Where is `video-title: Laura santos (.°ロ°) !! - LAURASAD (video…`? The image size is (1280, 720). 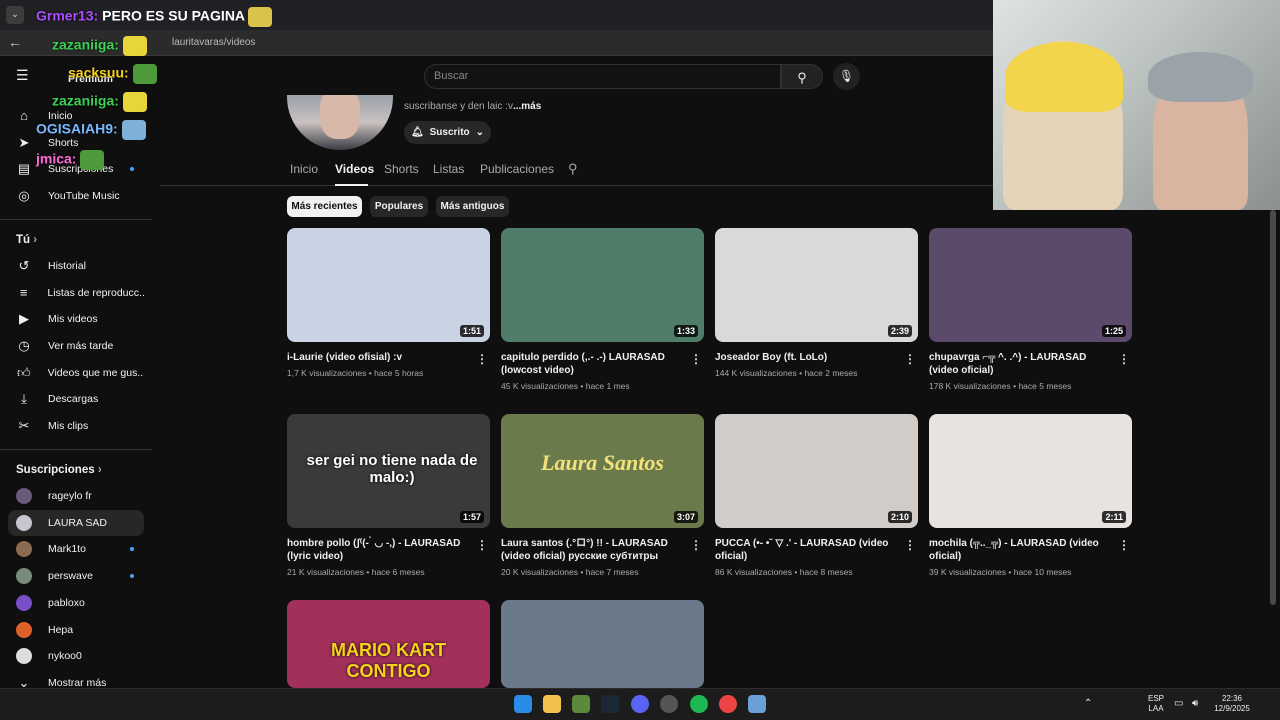 video-title: Laura santos (.°ロ°) !! - LAURASAD (video… is located at coordinates (594, 550).